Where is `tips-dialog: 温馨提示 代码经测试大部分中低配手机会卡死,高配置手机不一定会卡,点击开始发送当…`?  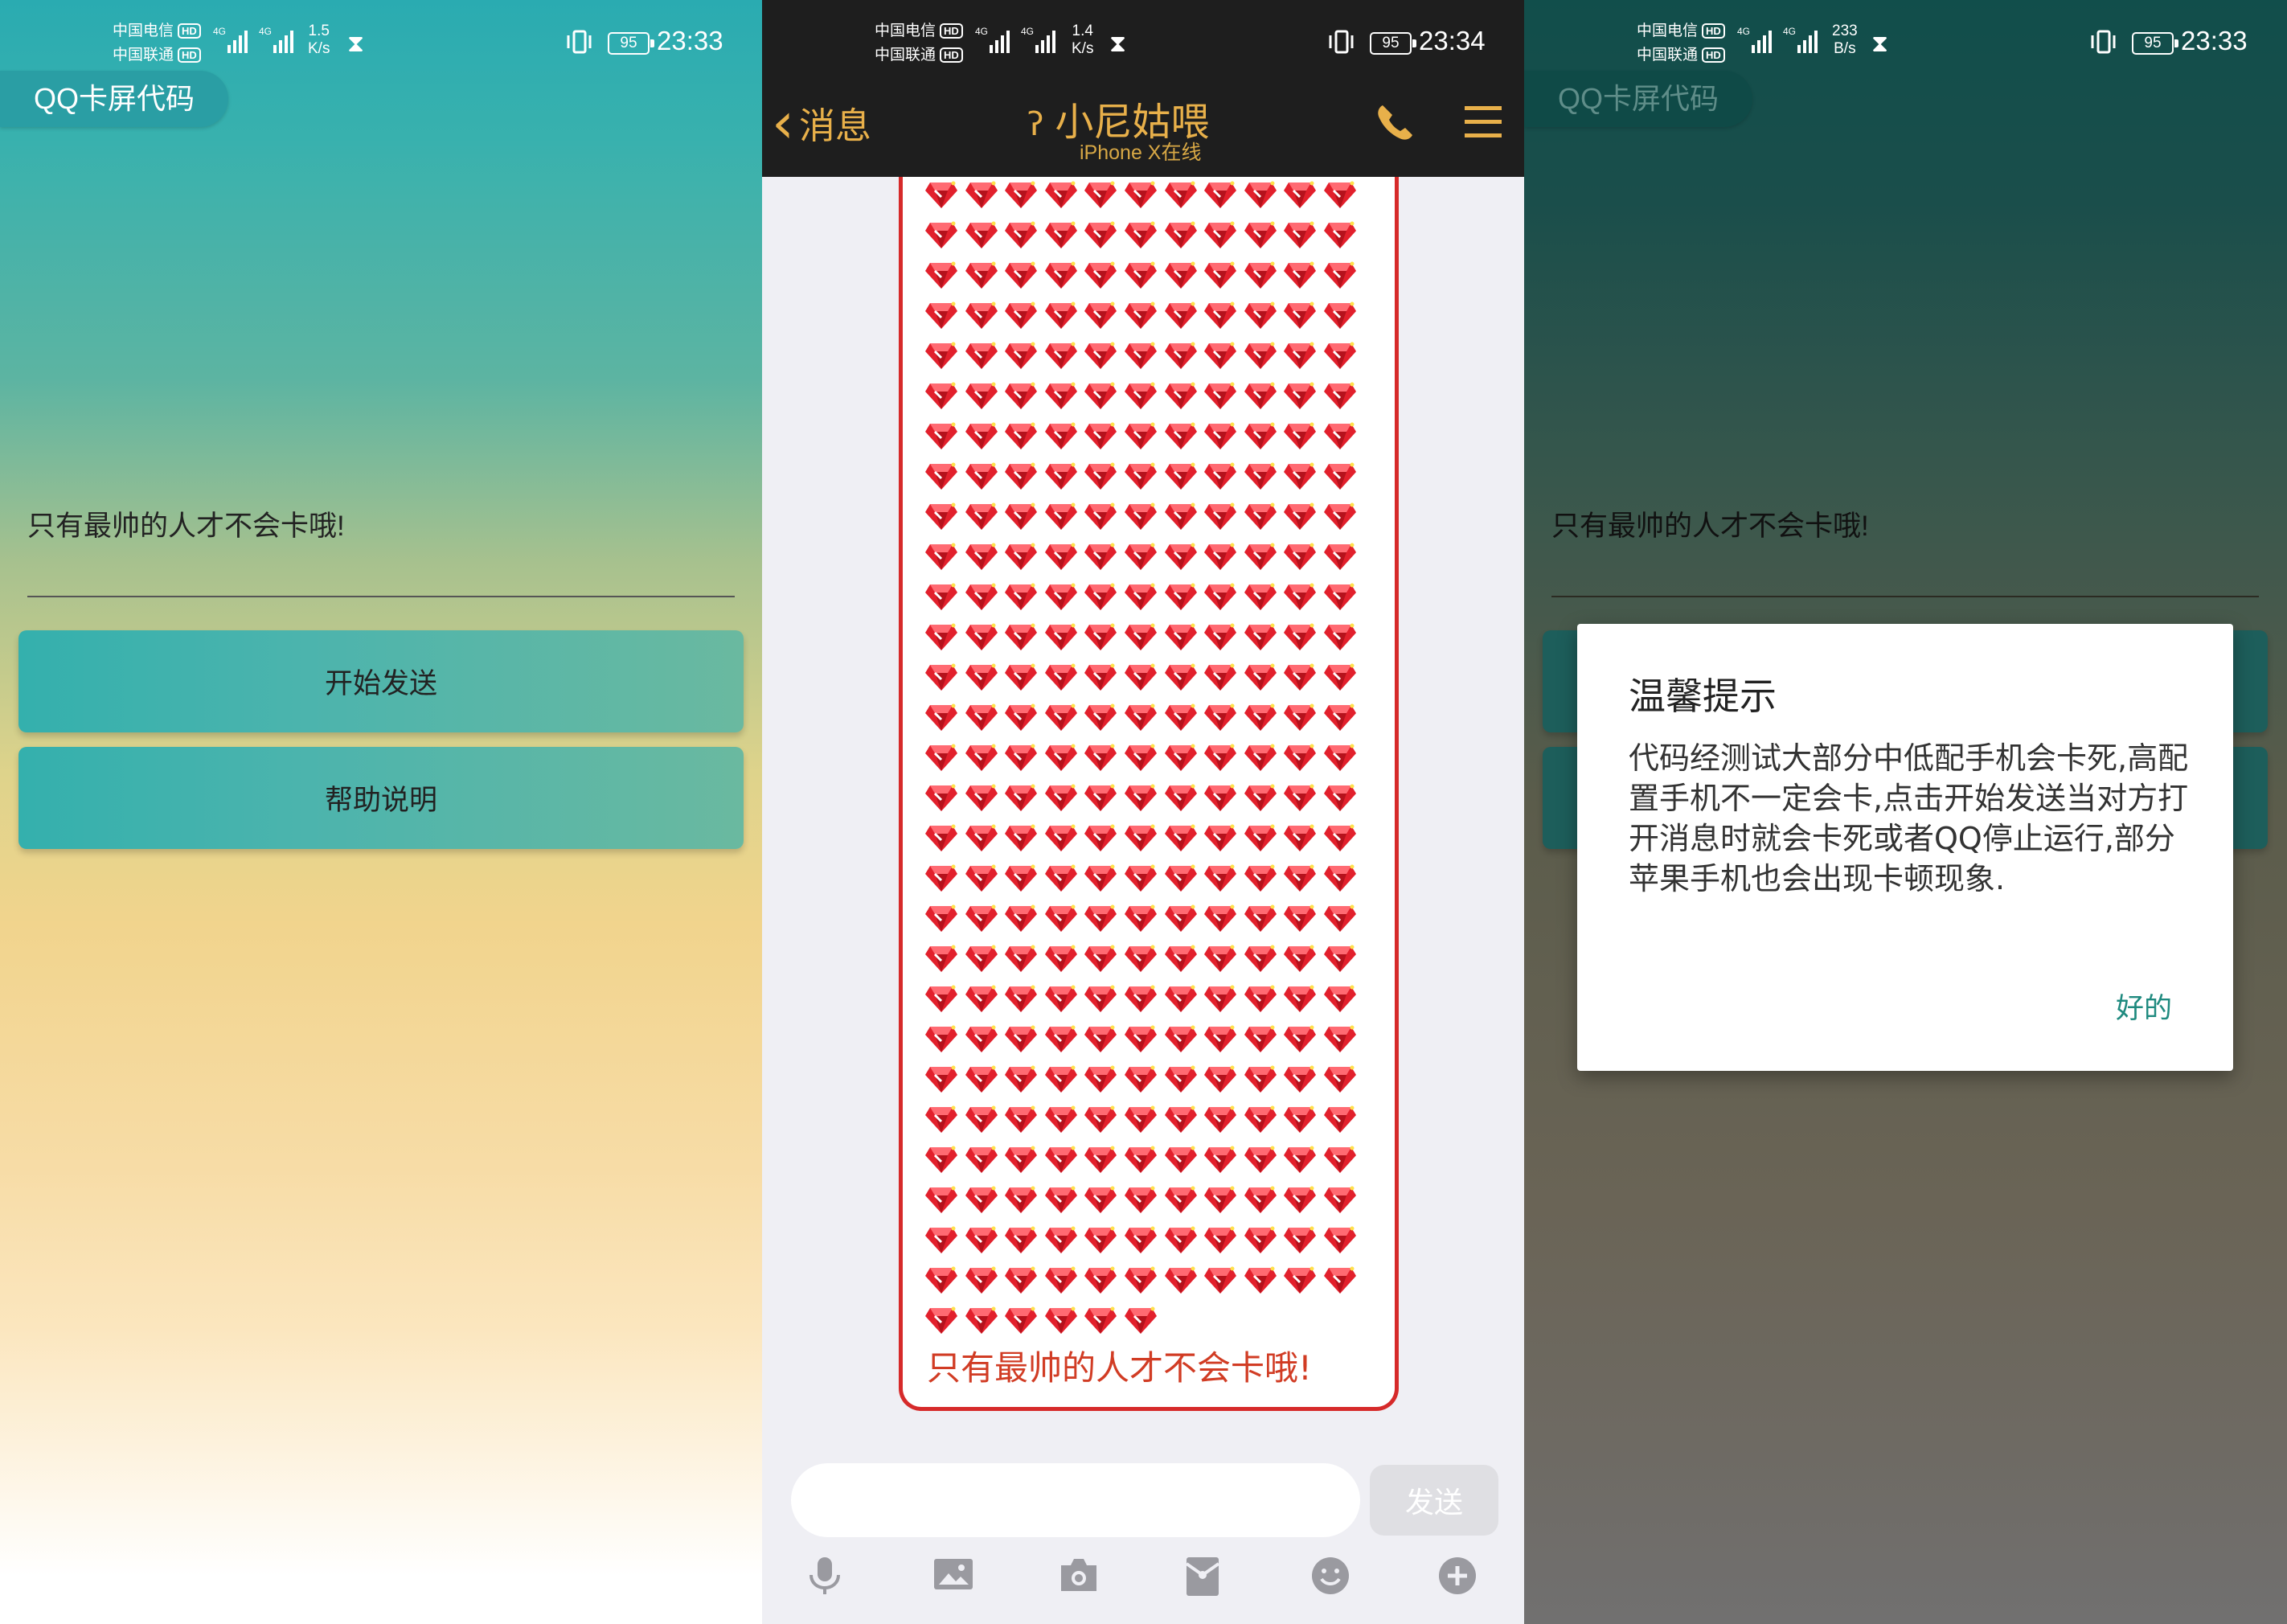
tips-dialog: 温馨提示 代码经测试大部分中低配手机会卡死,高配置手机不一定会卡,点击开始发送当… is located at coordinates (1905, 848).